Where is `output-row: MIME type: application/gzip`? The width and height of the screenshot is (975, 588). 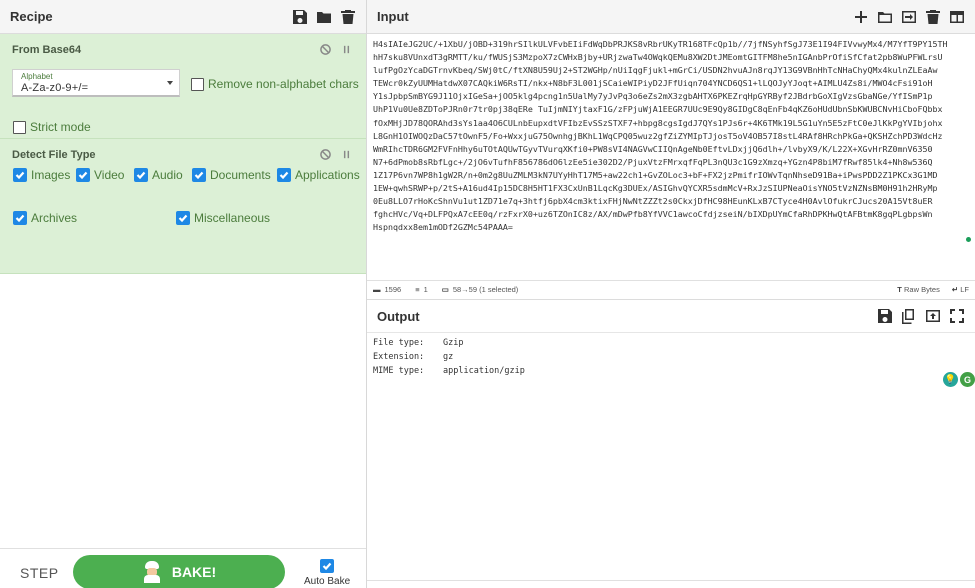 output-row: MIME type: application/gzip is located at coordinates (671, 371).